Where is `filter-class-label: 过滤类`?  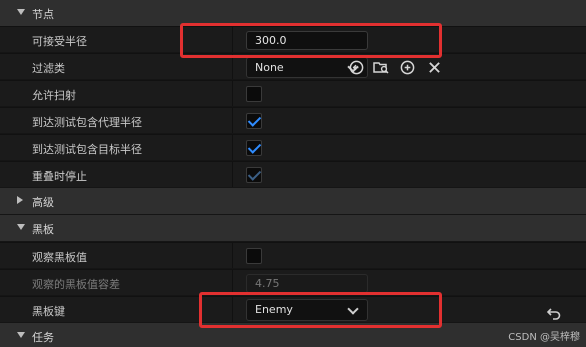 filter-class-label: 过滤类 is located at coordinates (48, 68).